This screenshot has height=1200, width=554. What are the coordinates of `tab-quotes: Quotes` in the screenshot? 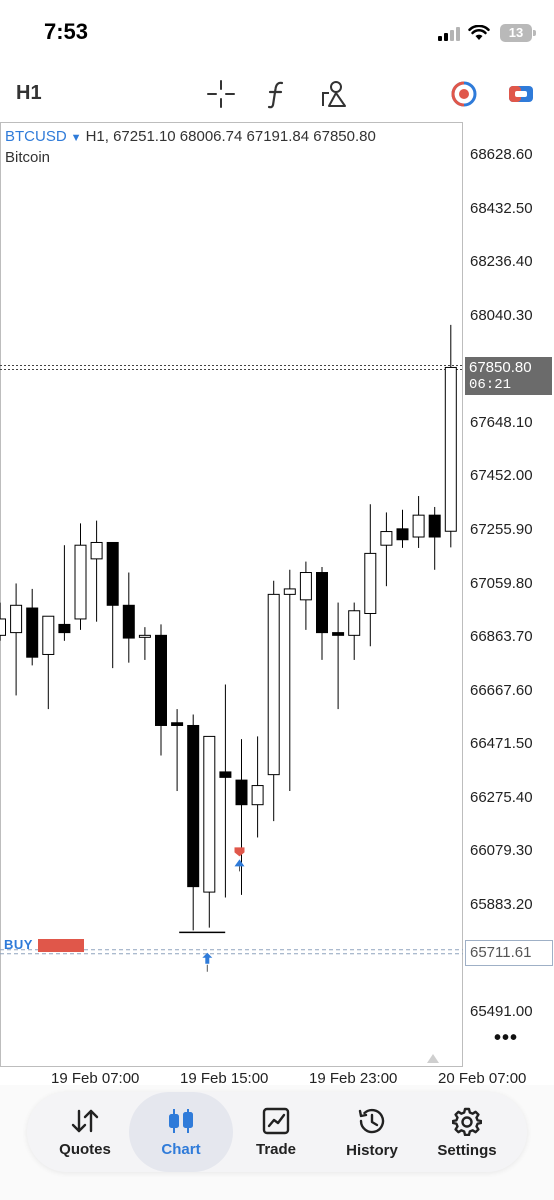 It's located at (85, 1132).